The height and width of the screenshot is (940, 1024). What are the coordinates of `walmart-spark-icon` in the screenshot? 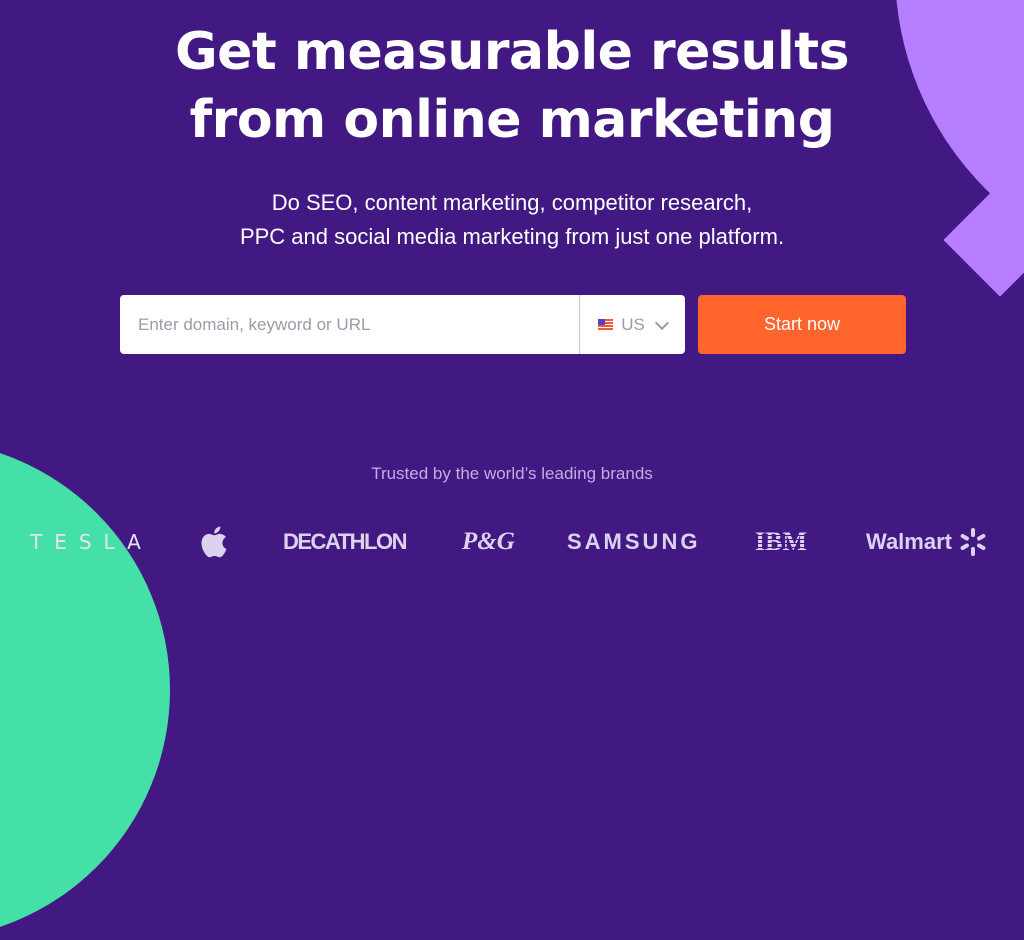 It's located at (973, 542).